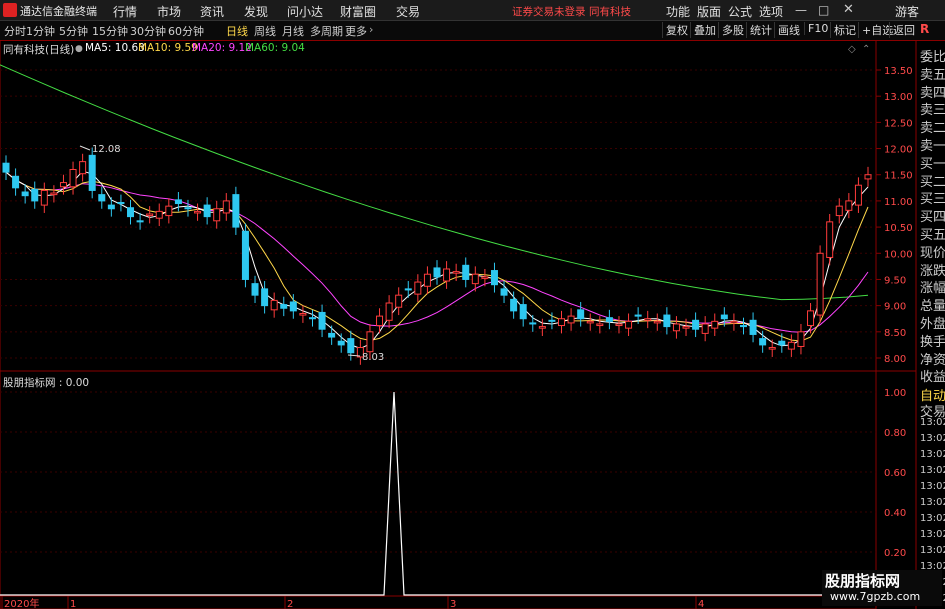 The height and width of the screenshot is (609, 945). I want to click on diamond-icon: ◇, so click(852, 49).